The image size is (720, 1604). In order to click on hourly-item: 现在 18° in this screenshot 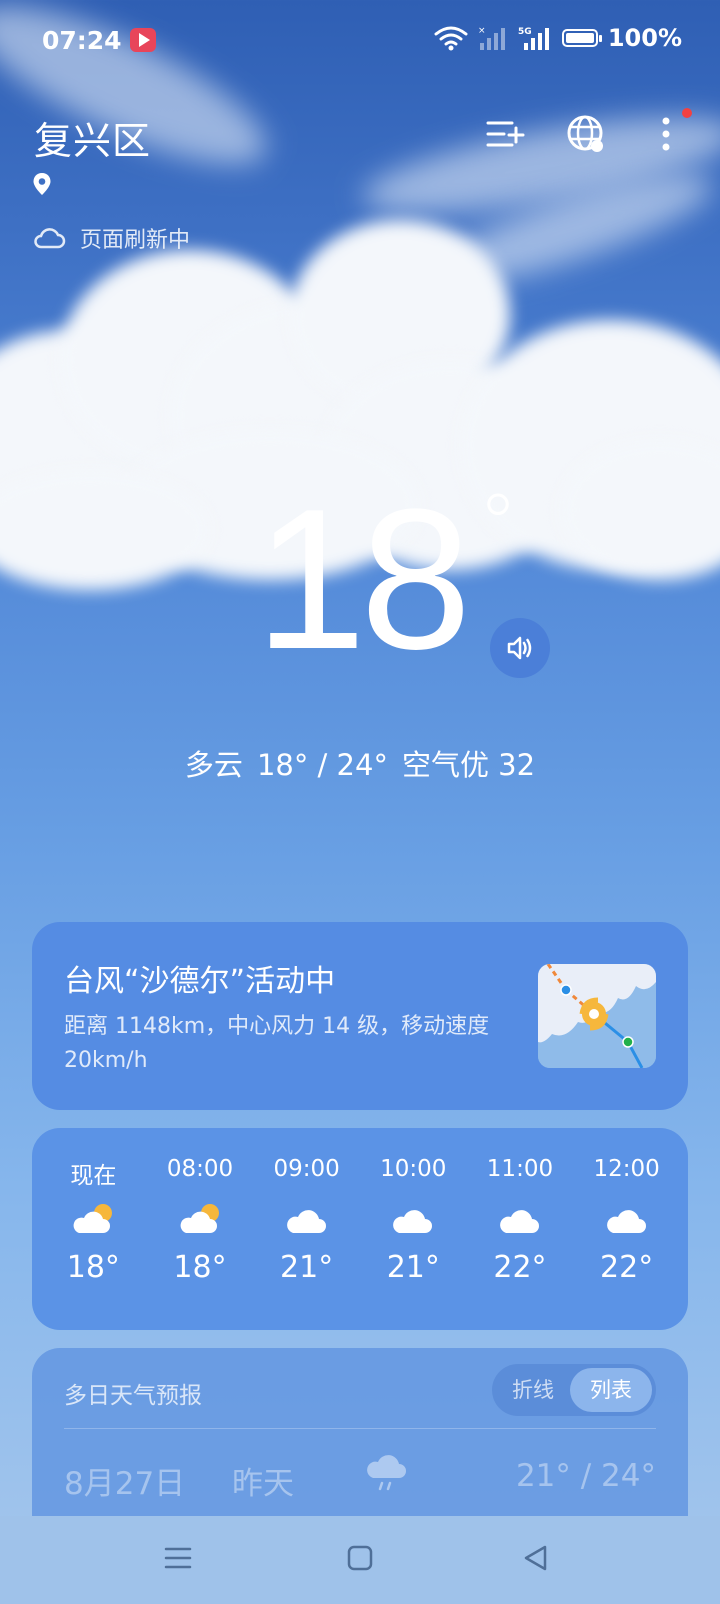, I will do `click(93, 1220)`.